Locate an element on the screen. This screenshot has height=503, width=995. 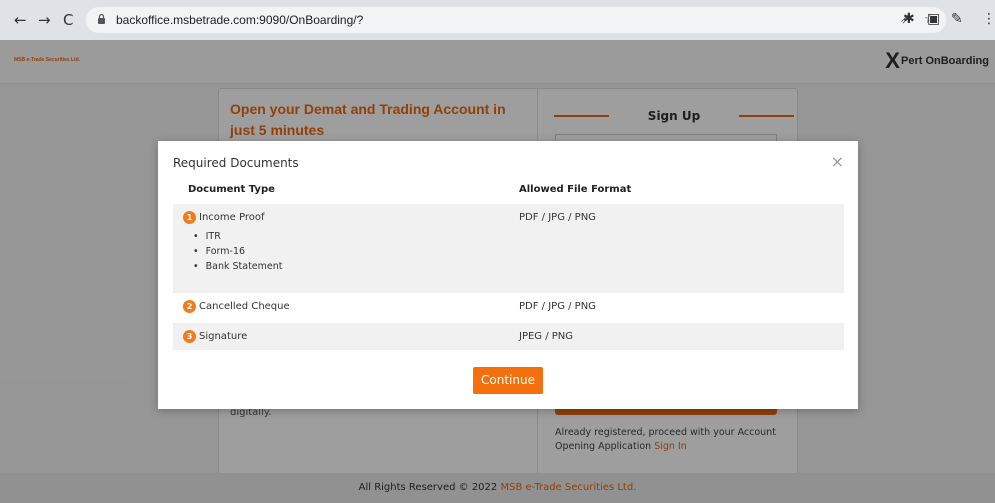
table-row: 2 Cancelled Cheque PDF / JPG / PNG is located at coordinates (508, 308).